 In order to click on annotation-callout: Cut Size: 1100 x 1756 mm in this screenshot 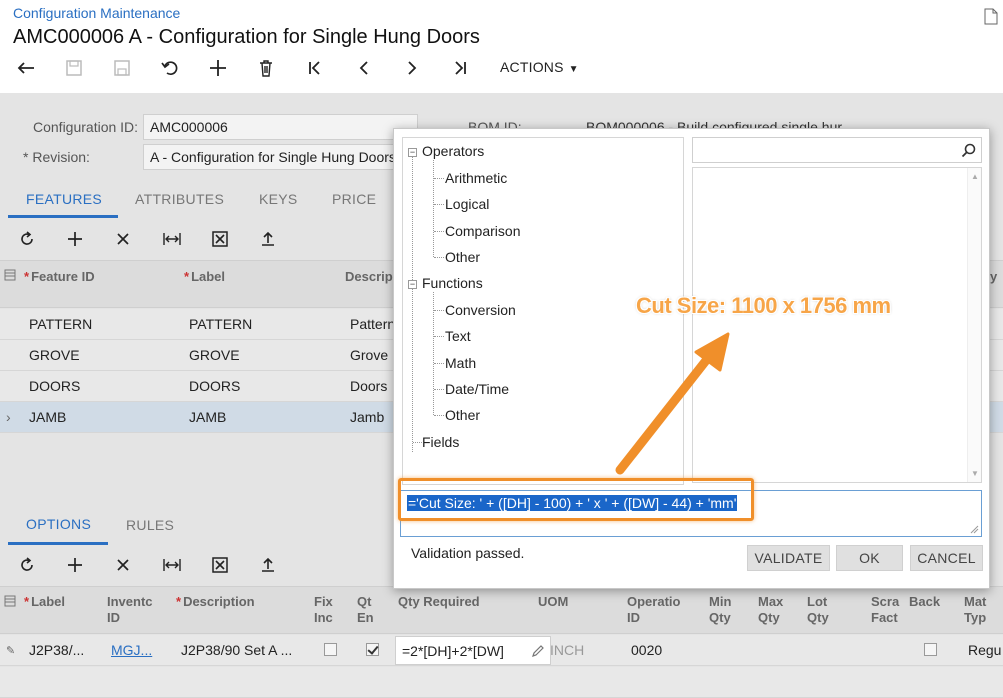, I will do `click(763, 305)`.